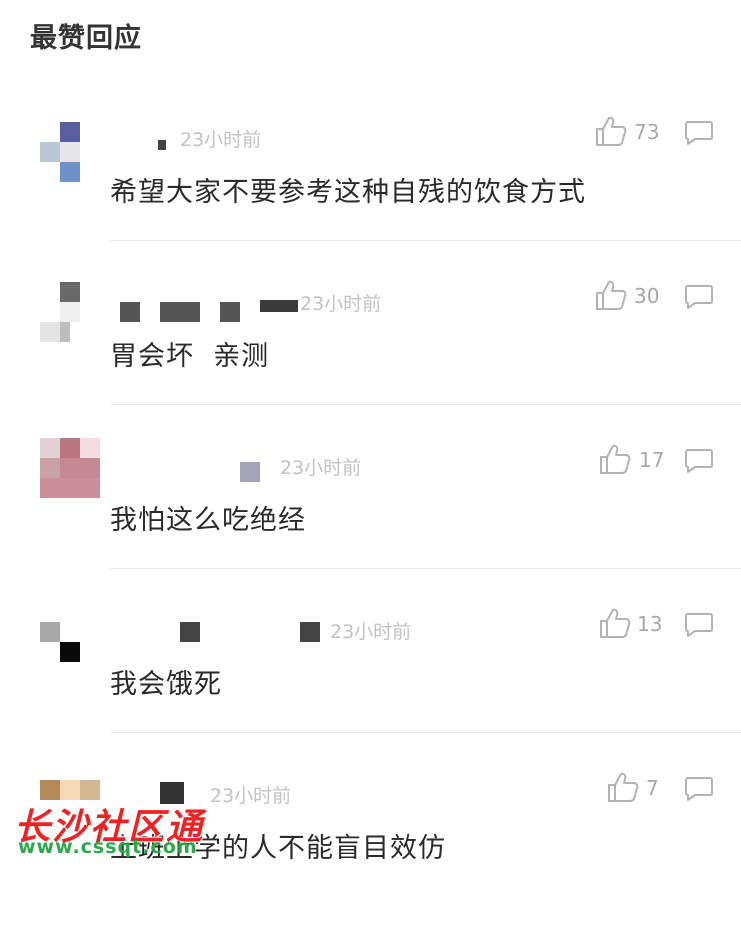  I want to click on comment-content: 我怕这么吃绝经, so click(208, 520).